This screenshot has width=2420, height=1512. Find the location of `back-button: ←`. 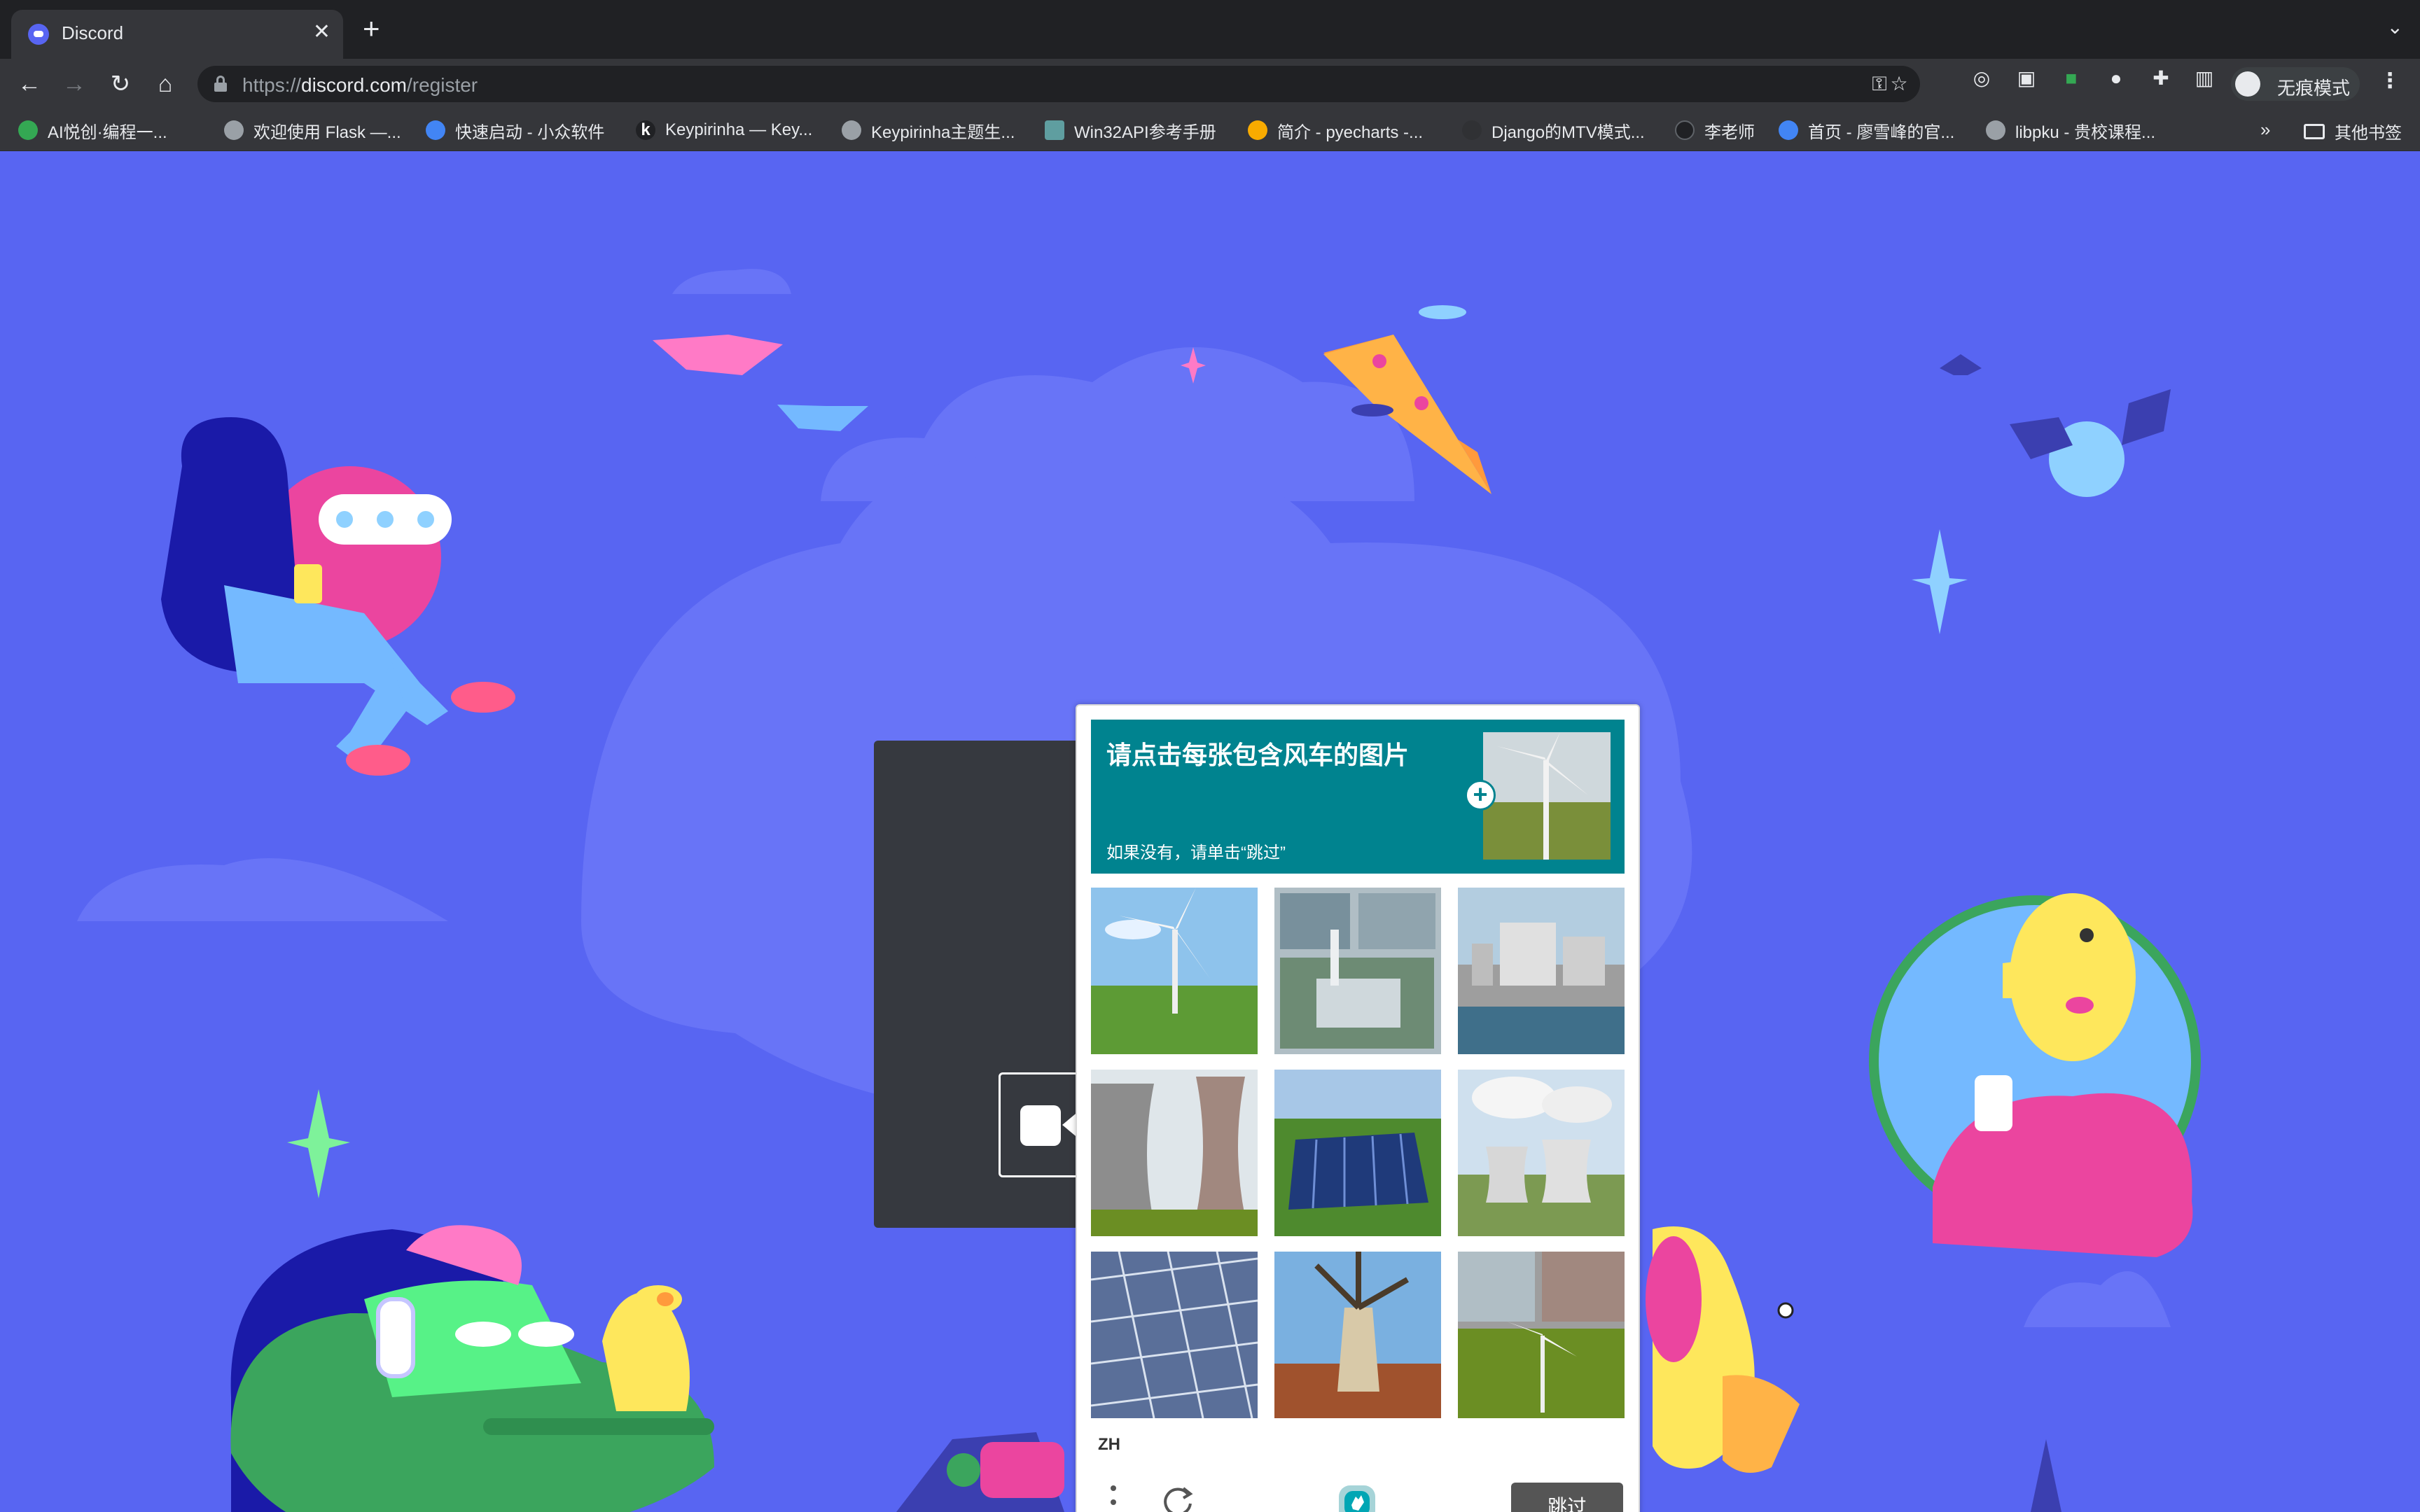

back-button: ← is located at coordinates (29, 84).